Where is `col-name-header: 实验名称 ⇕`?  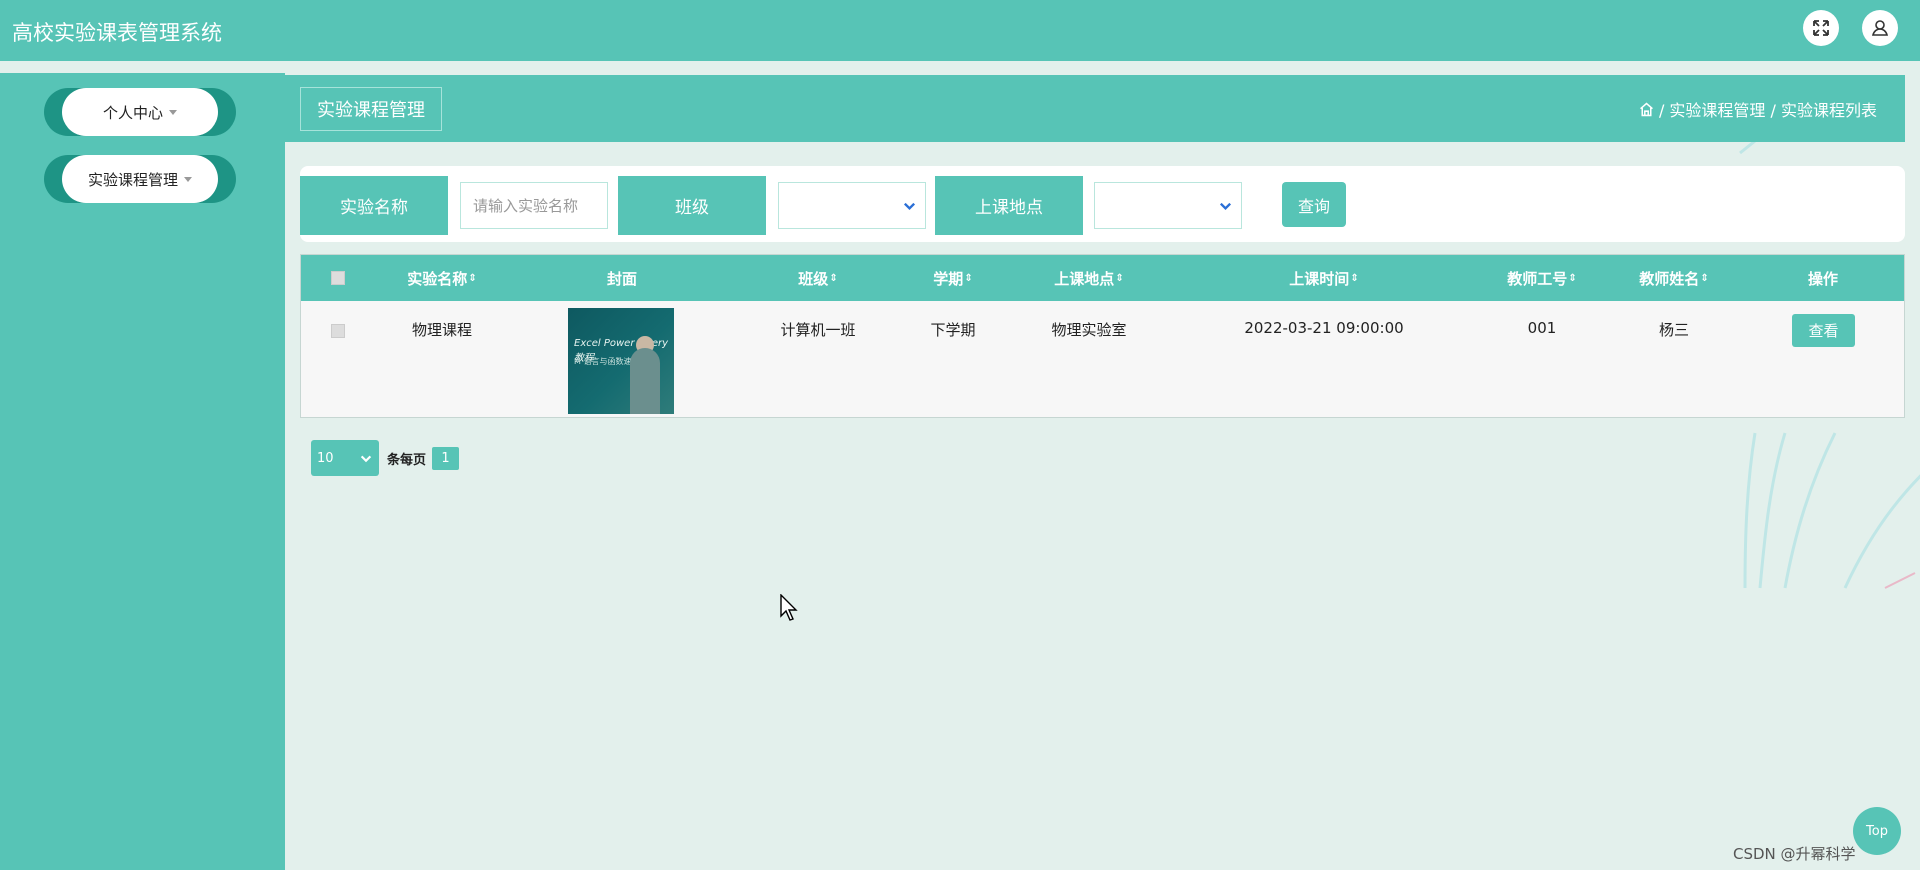
col-name-header: 实验名称 ⇕ is located at coordinates (441, 278).